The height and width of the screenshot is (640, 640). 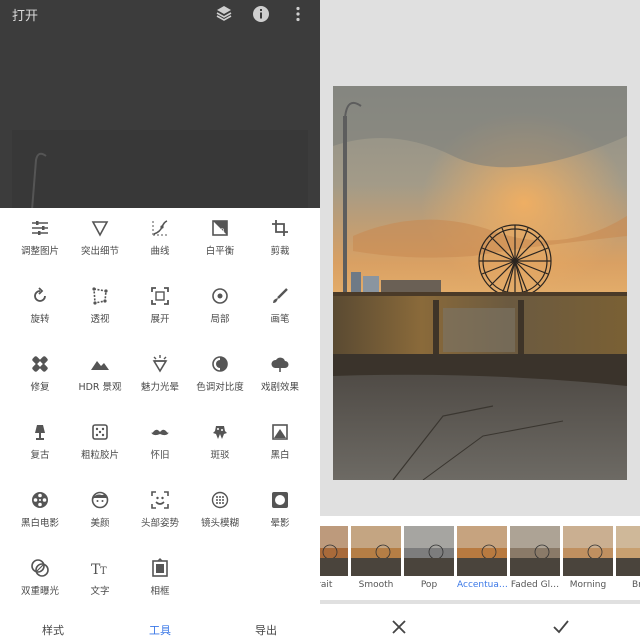 What do you see at coordinates (280, 295) in the screenshot?
I see `brush-icon` at bounding box center [280, 295].